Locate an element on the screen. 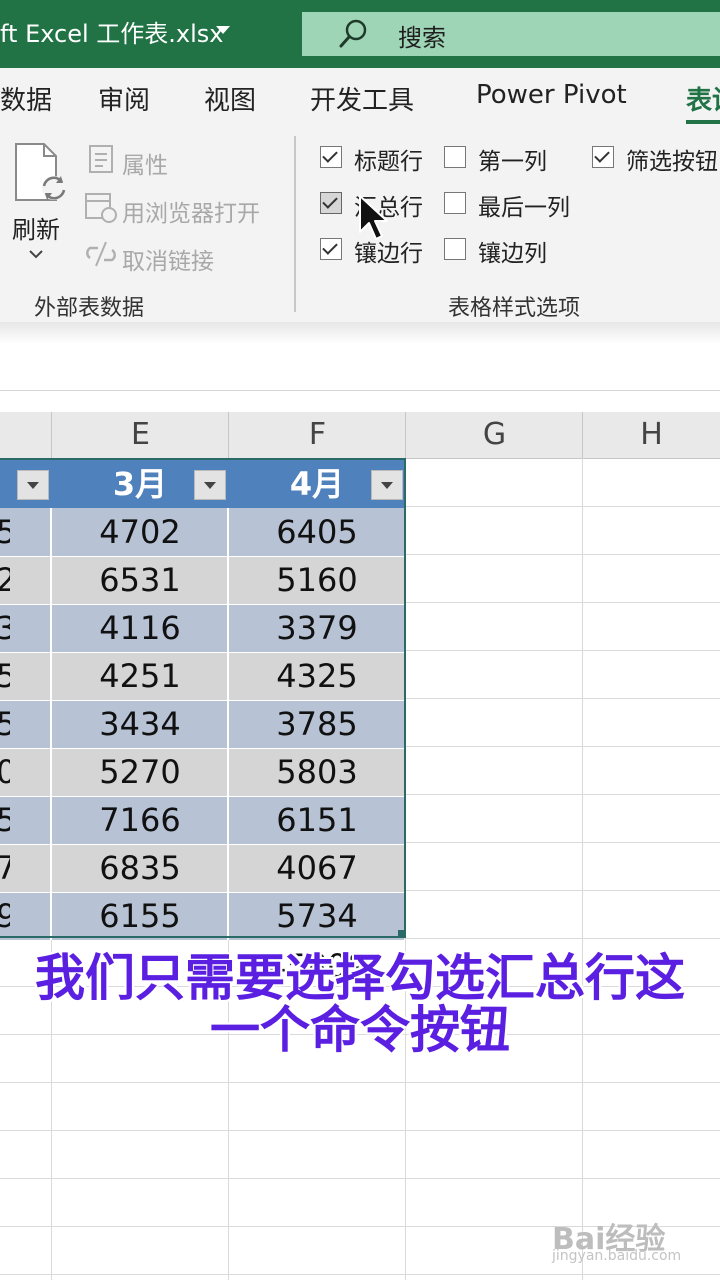 This screenshot has height=1280, width=720. tab-power-pivot: Power Pivot is located at coordinates (551, 95).